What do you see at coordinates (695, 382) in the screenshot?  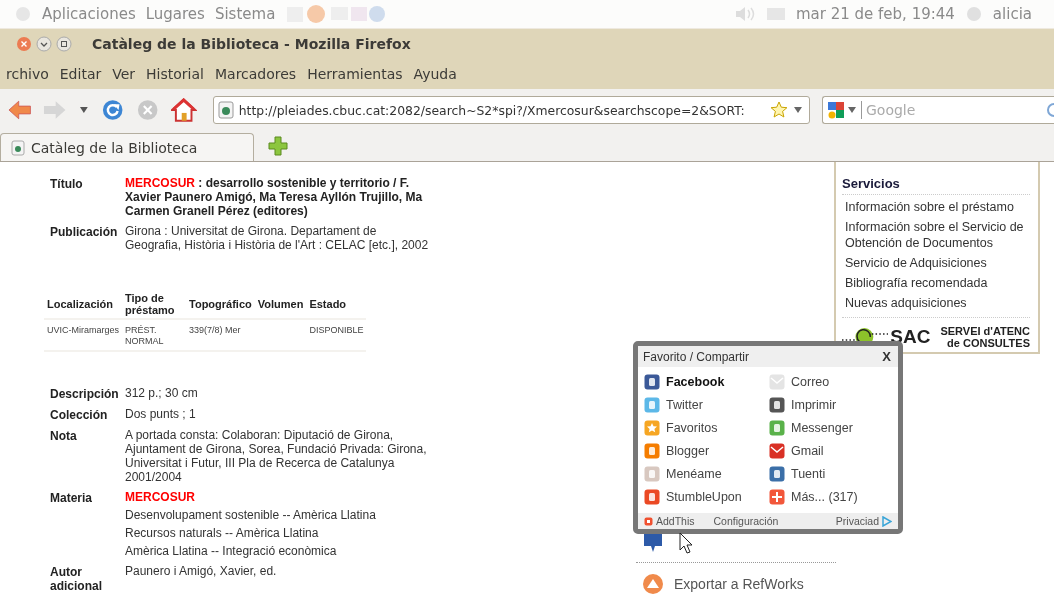 I see `share-option: Facebook` at bounding box center [695, 382].